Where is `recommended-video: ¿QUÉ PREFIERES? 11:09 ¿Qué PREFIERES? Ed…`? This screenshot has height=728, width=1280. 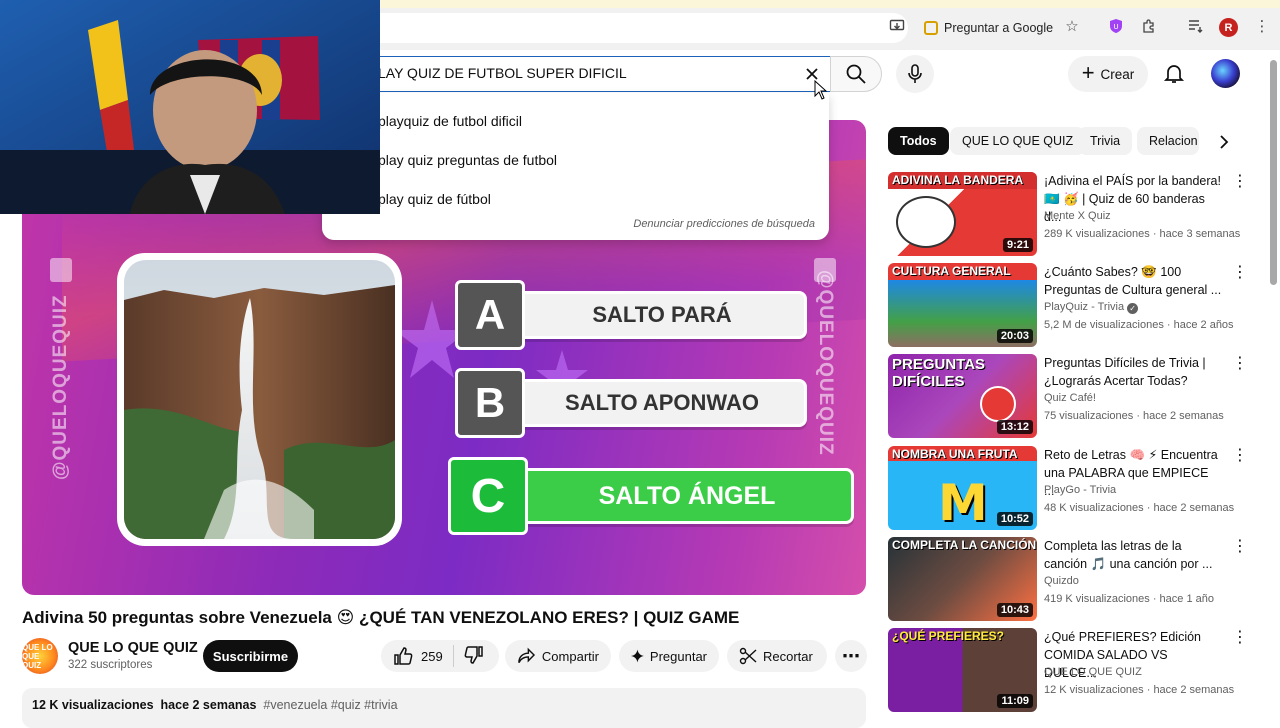 recommended-video: ¿QUÉ PREFIERES? 11:09 ¿Qué PREFIERES? Ed… is located at coordinates (1073, 670).